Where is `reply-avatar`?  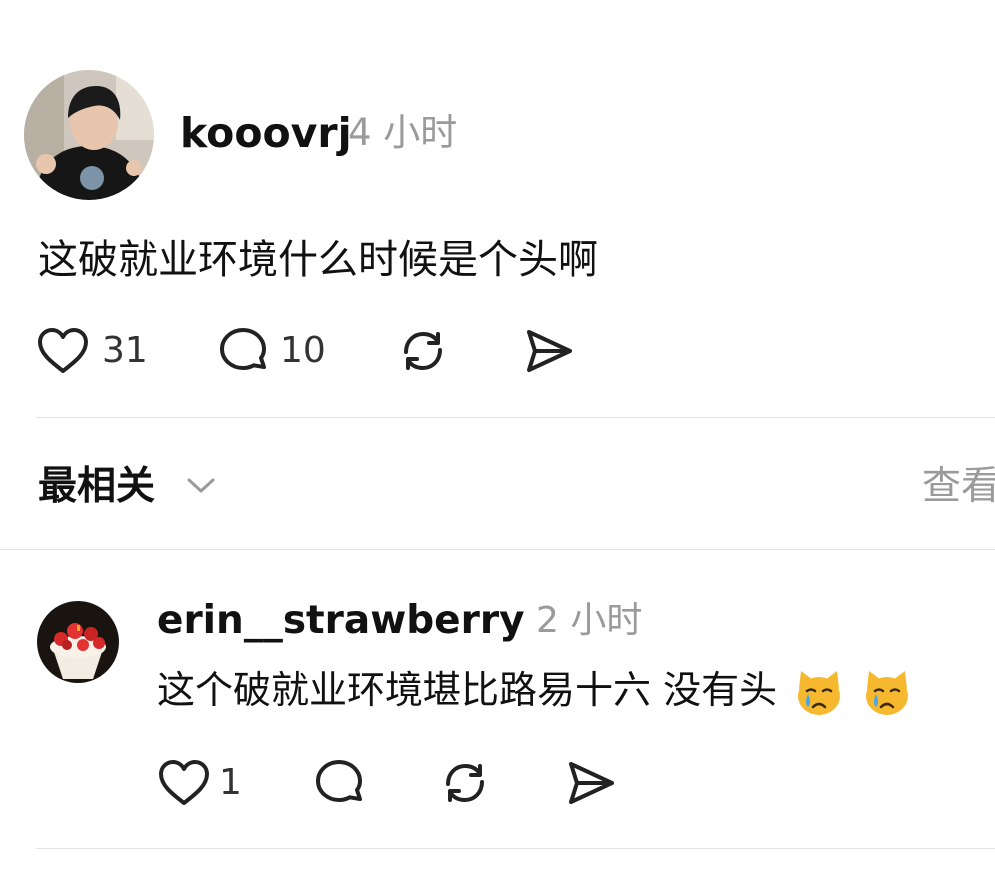
reply-avatar is located at coordinates (78, 642).